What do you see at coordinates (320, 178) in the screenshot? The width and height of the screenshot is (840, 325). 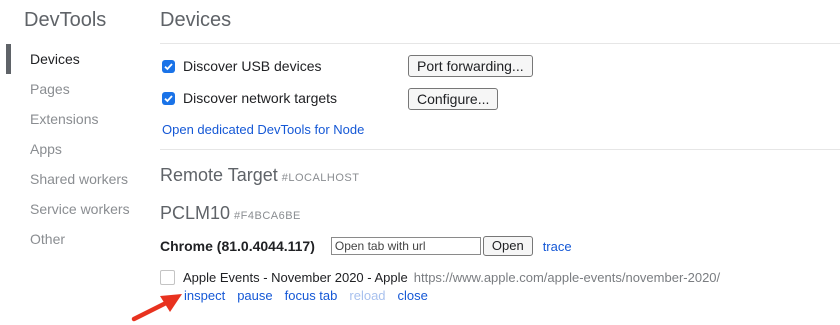 I see `remote-target-subtitle: #LOCALHOST` at bounding box center [320, 178].